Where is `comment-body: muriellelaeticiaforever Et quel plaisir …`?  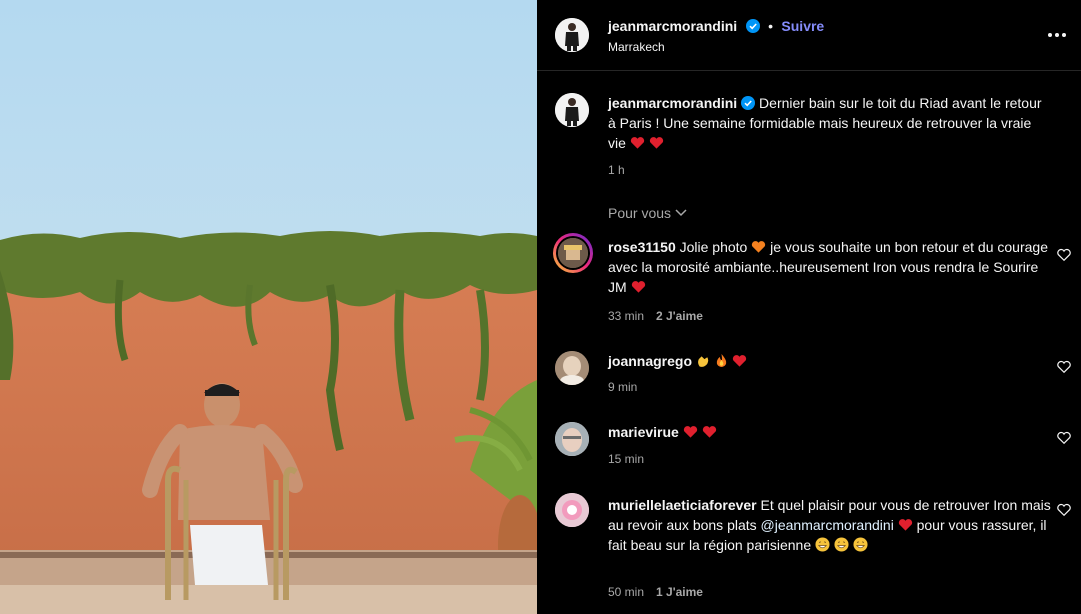
comment-body: muriellelaeticiaforever Et quel plaisir … is located at coordinates (830, 525).